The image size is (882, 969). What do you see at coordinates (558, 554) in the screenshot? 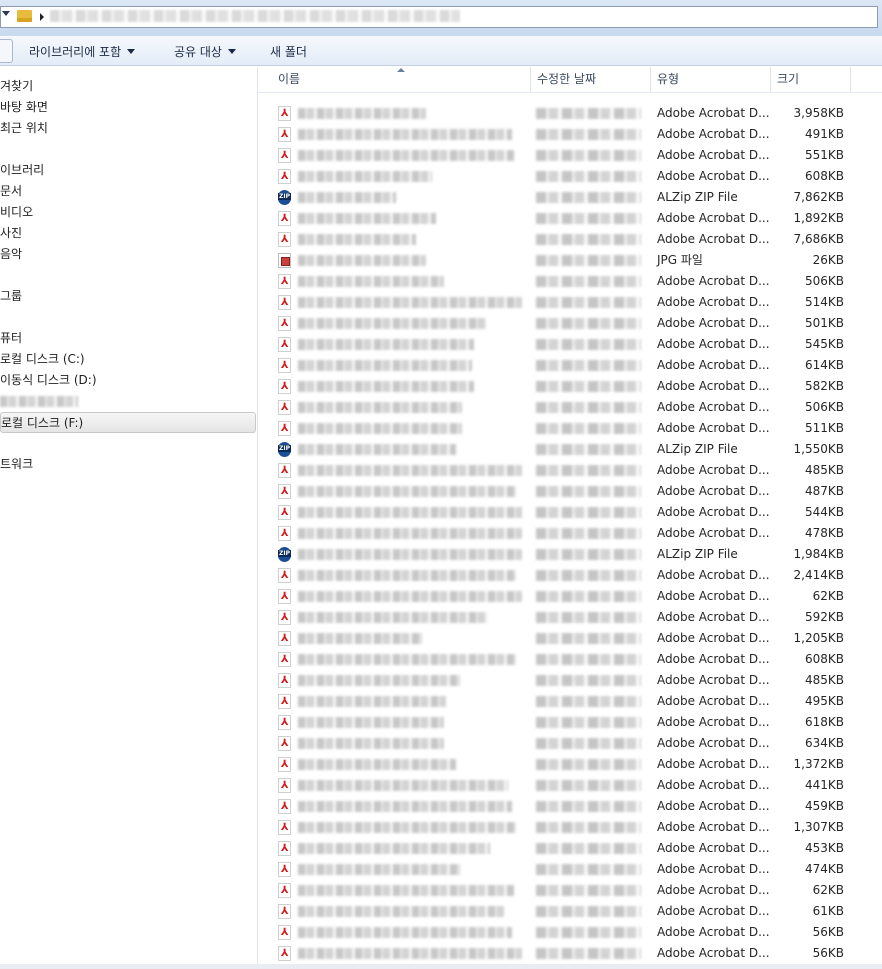
I see `file-row: ZIP ALZip ZIP File 1,984KB` at bounding box center [558, 554].